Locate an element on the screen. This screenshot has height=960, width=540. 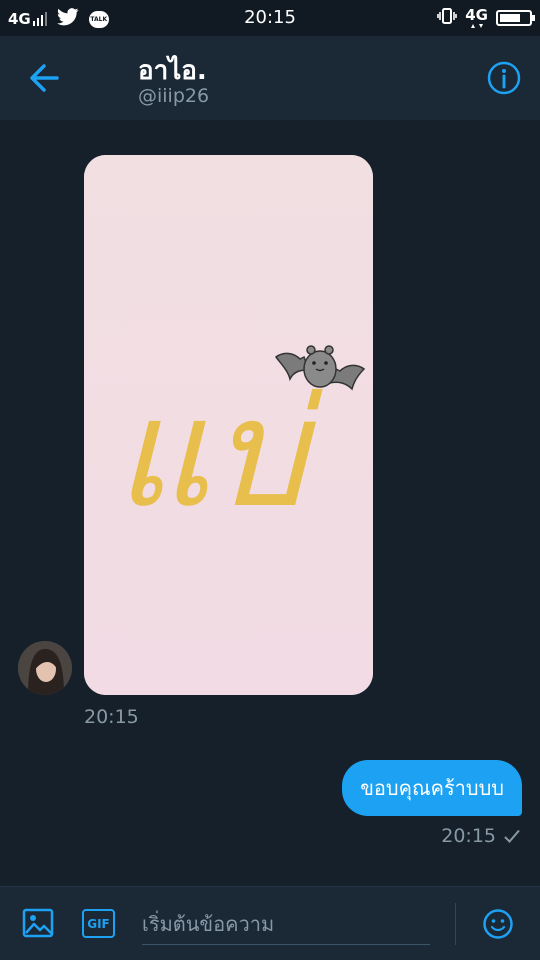
sender-avatar is located at coordinates (45, 668).